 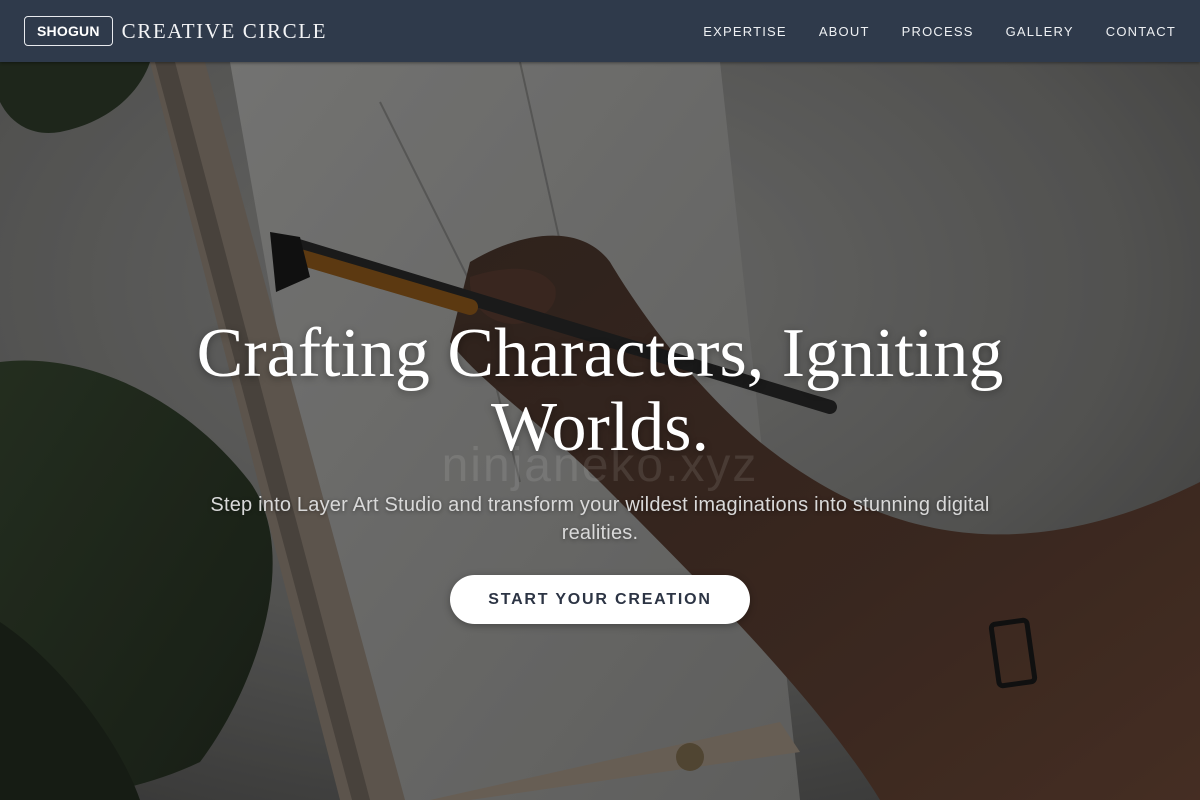 I want to click on nav-link-contact: CONTACT, so click(x=1141, y=31).